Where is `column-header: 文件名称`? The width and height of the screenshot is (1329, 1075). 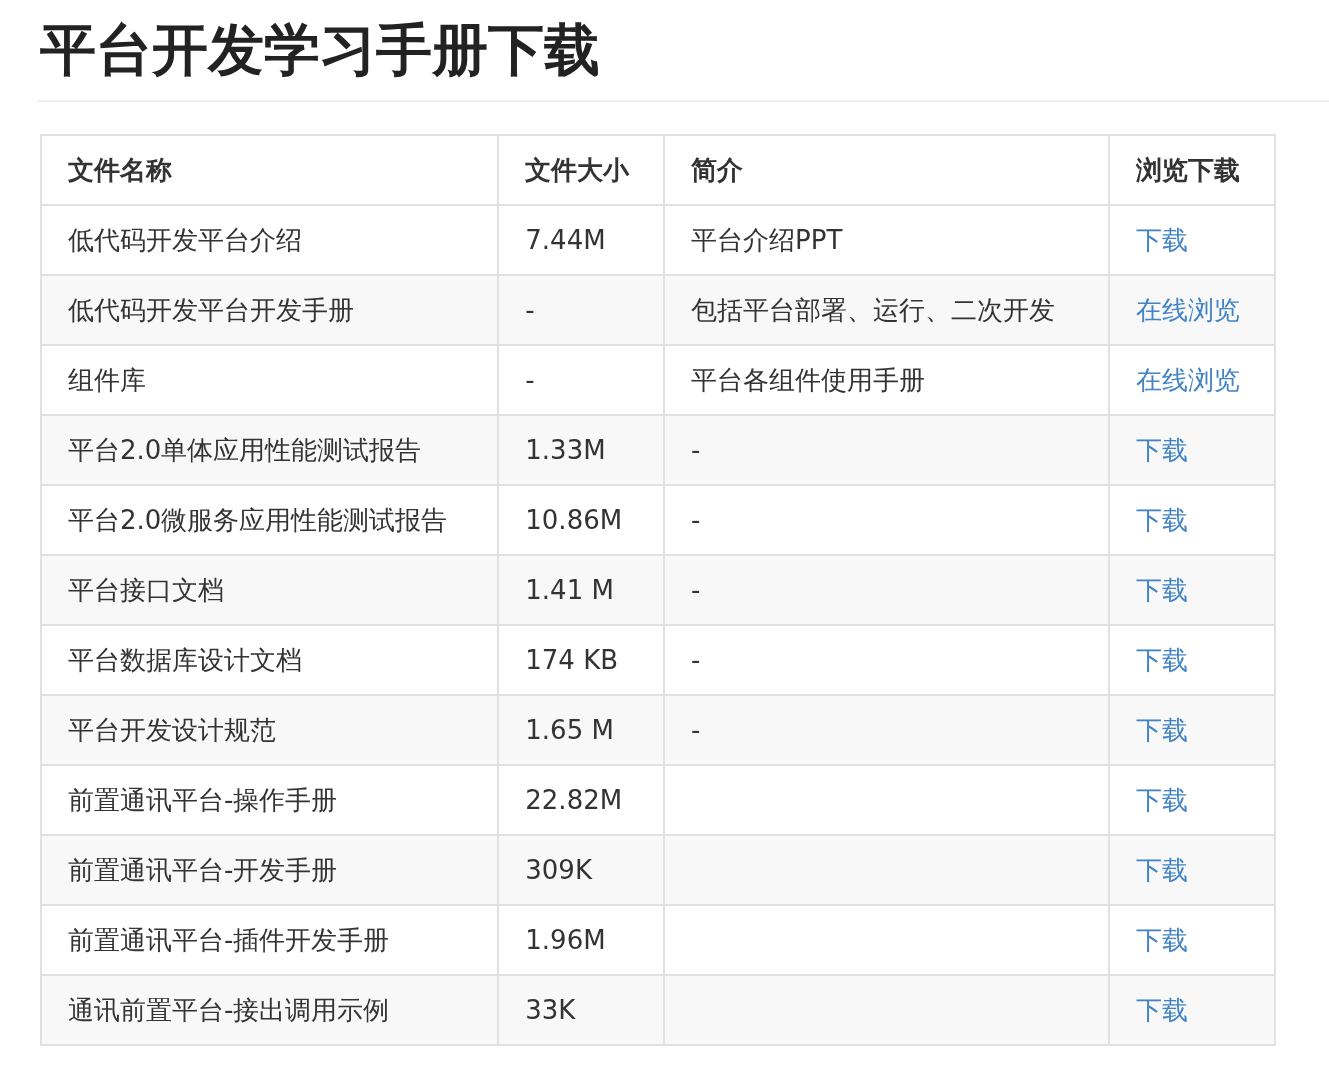 column-header: 文件名称 is located at coordinates (270, 170).